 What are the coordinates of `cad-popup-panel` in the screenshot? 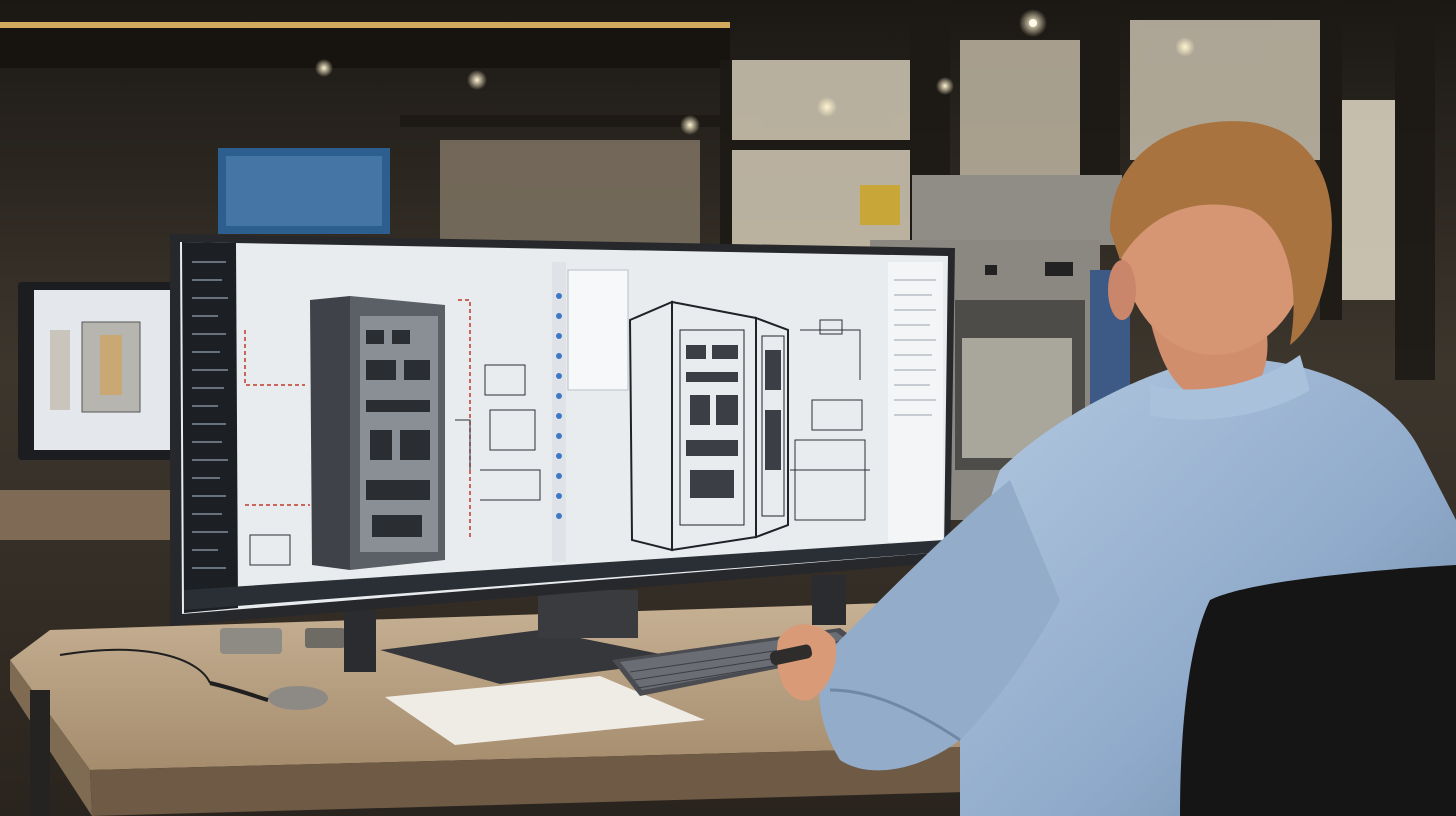 It's located at (598, 330).